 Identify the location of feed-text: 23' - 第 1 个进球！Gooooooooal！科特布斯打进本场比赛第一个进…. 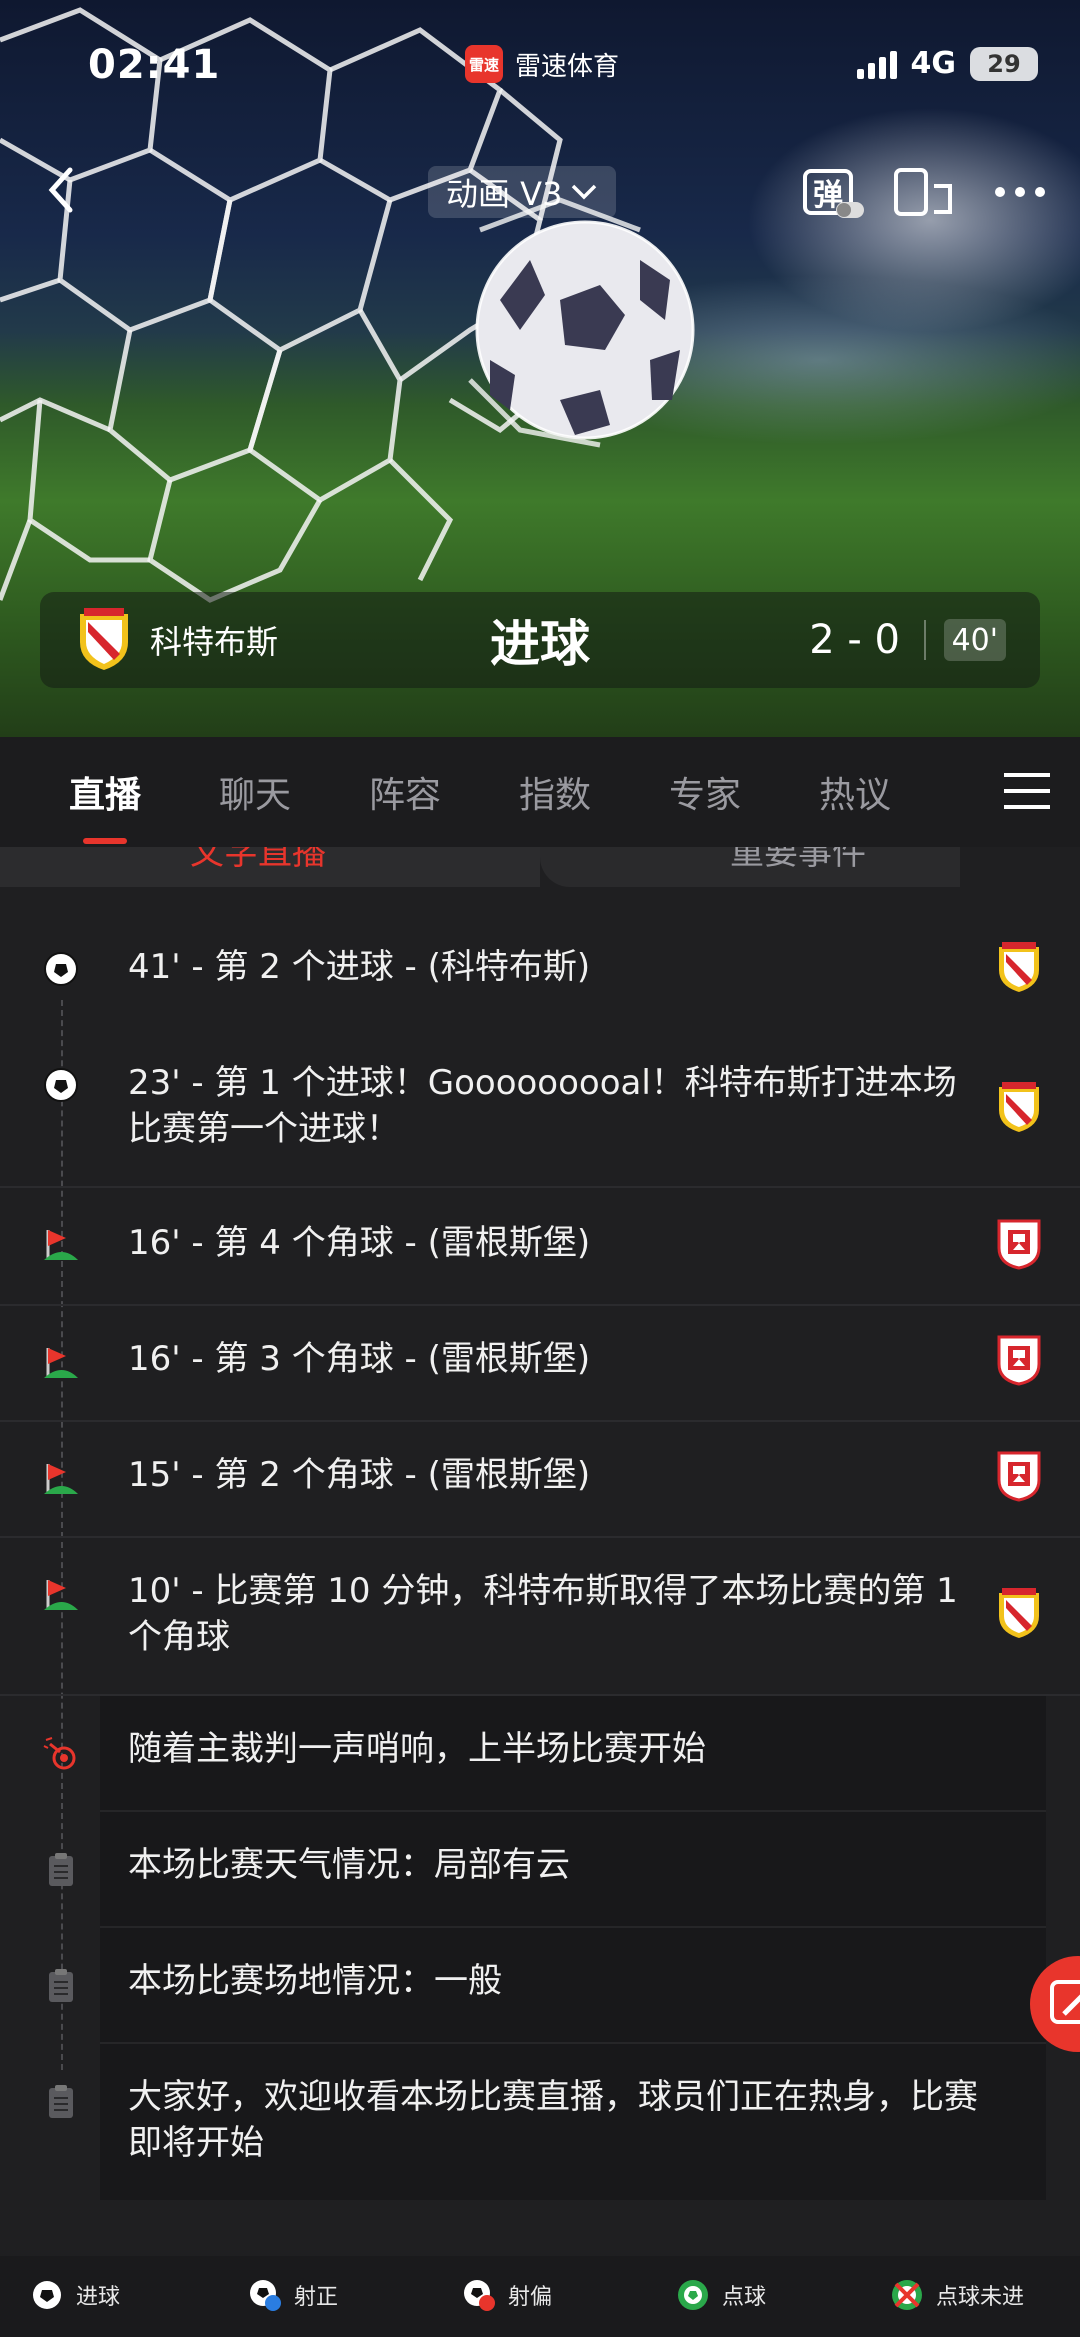
(542, 1106).